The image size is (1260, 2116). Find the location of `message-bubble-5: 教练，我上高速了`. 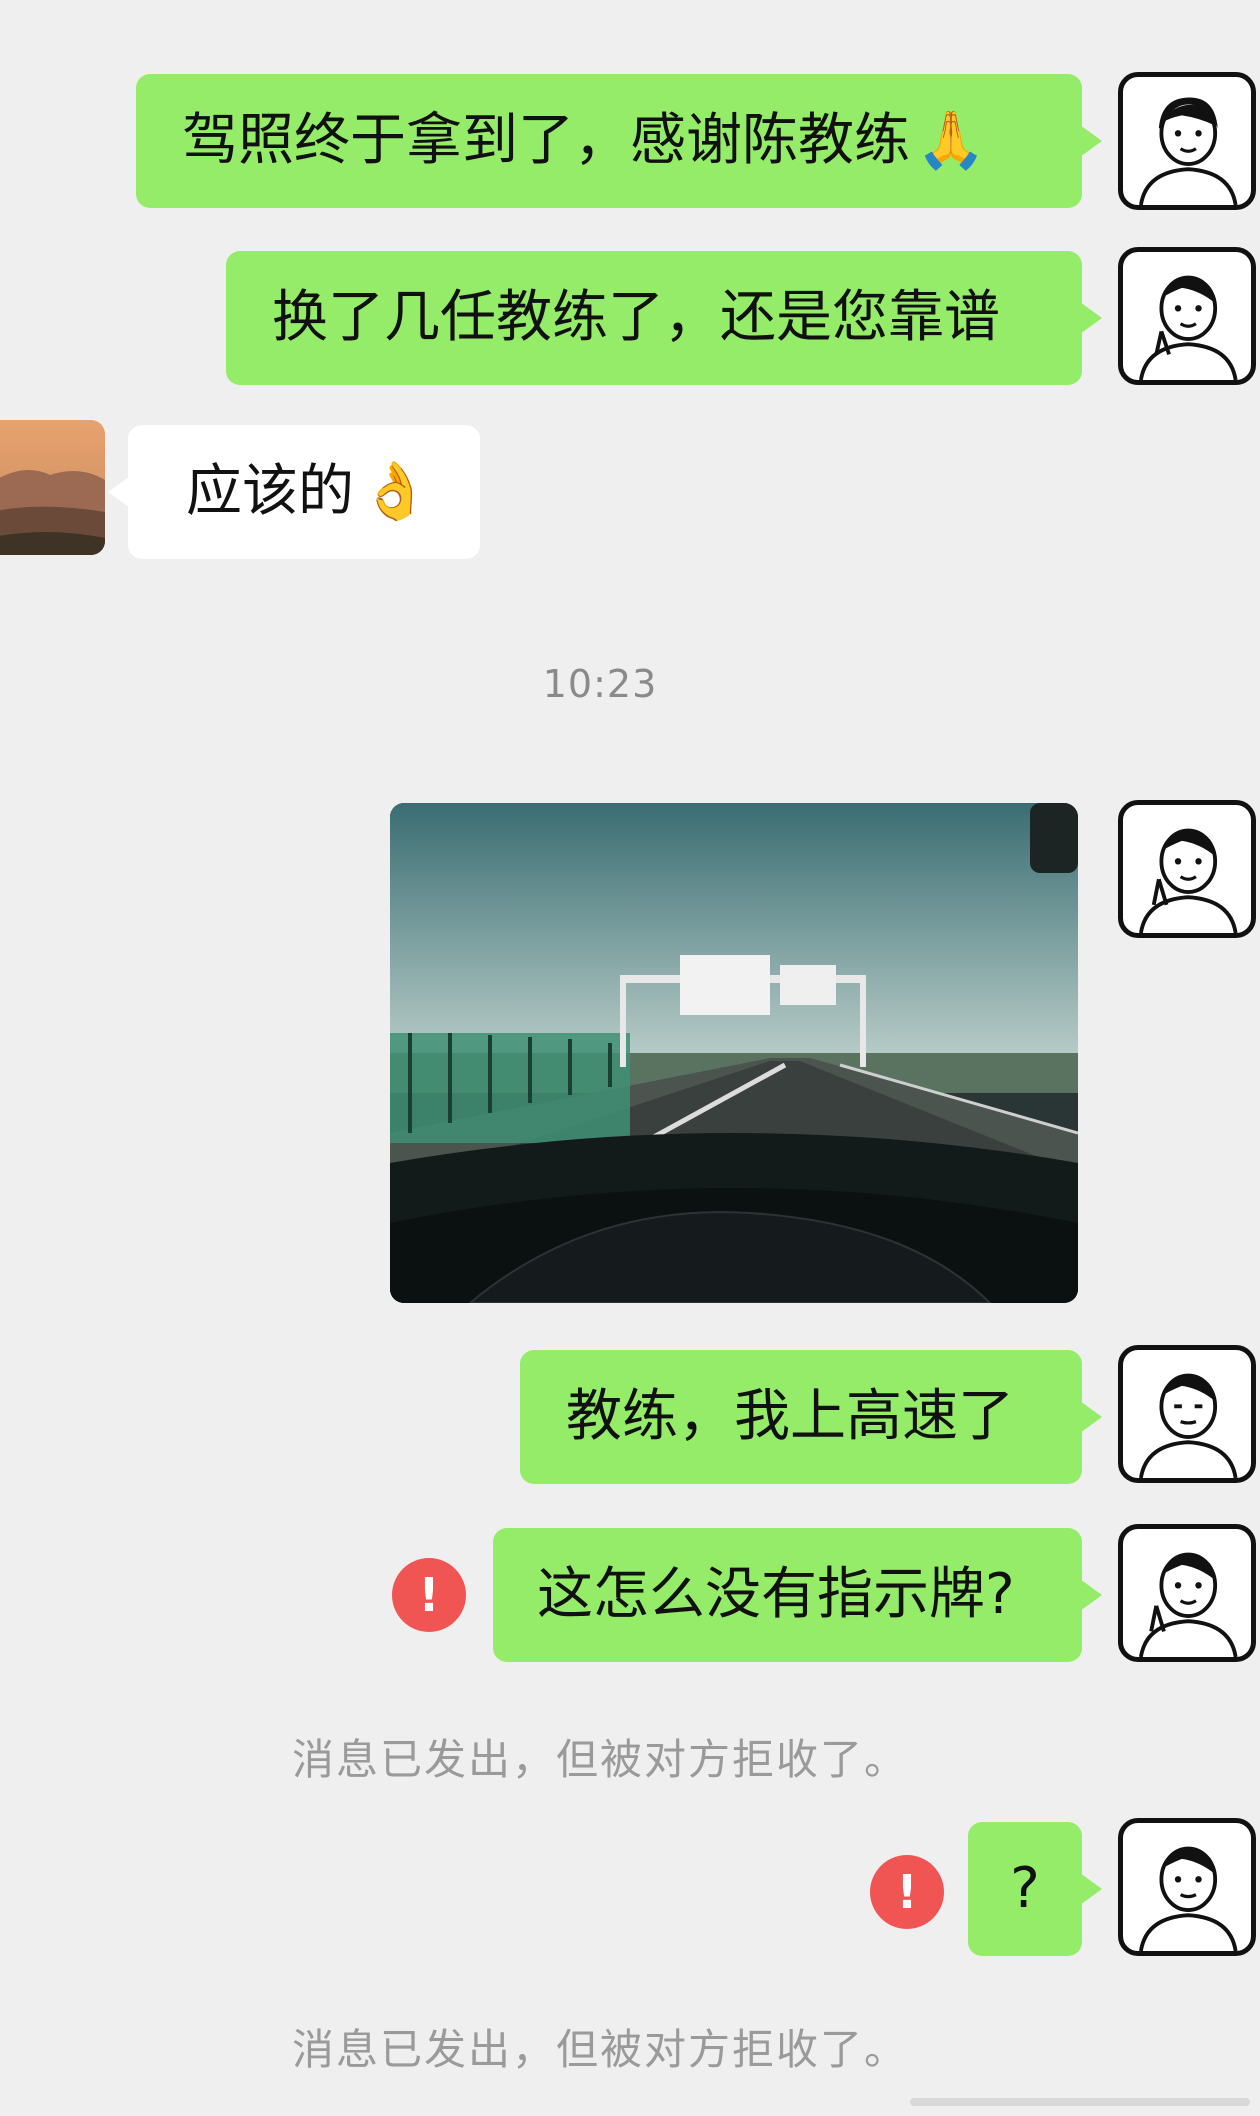

message-bubble-5: 教练，我上高速了 is located at coordinates (811, 1417).